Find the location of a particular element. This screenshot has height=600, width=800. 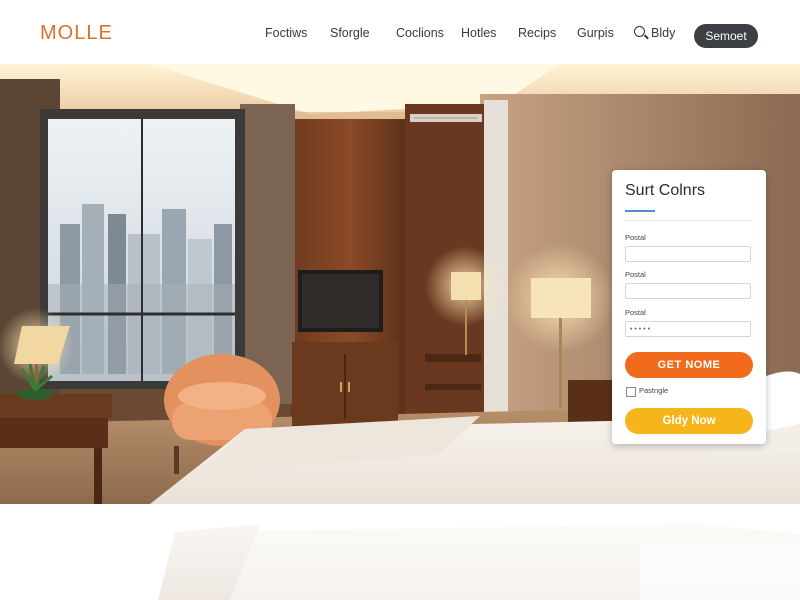

field-label-3: Postal is located at coordinates (635, 312).